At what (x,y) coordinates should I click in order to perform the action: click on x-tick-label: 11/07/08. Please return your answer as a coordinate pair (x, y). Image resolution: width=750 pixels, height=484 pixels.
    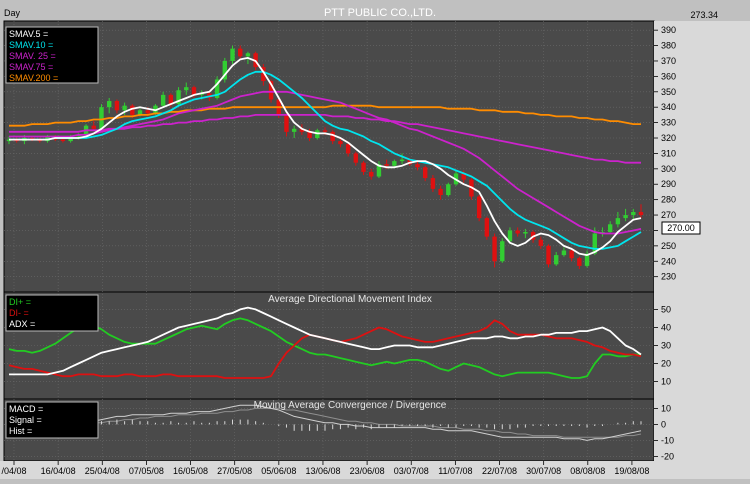
    Looking at the image, I should click on (455, 471).